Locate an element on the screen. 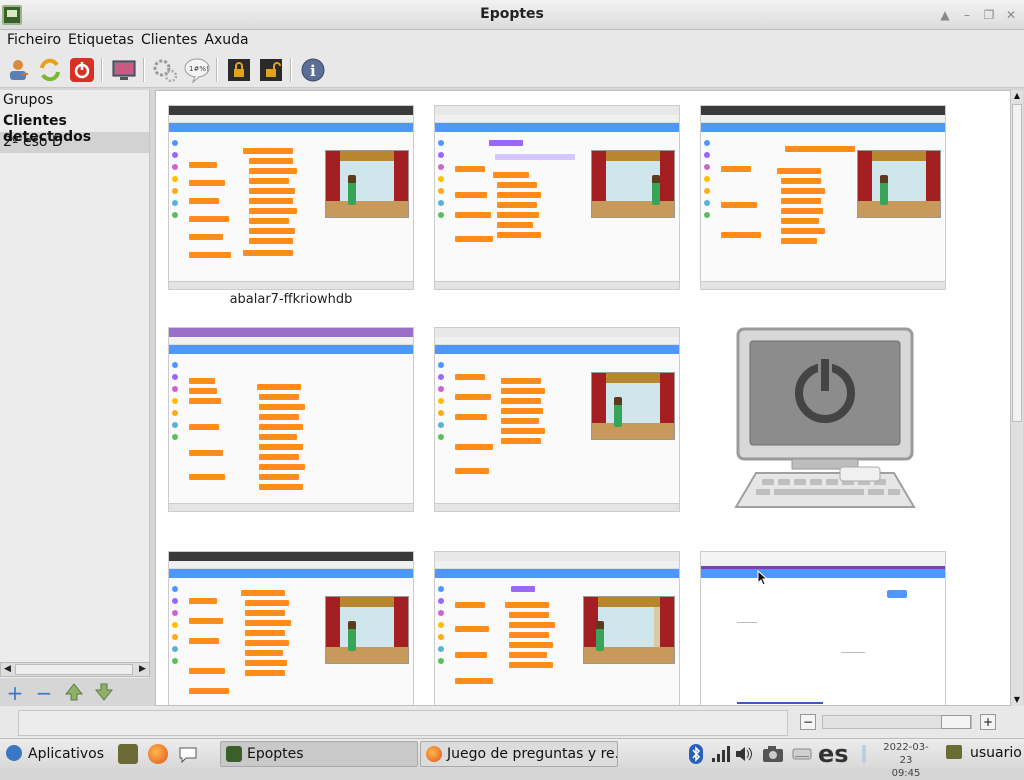 The image size is (1024, 780). login-user-icon is located at coordinates (18, 70).